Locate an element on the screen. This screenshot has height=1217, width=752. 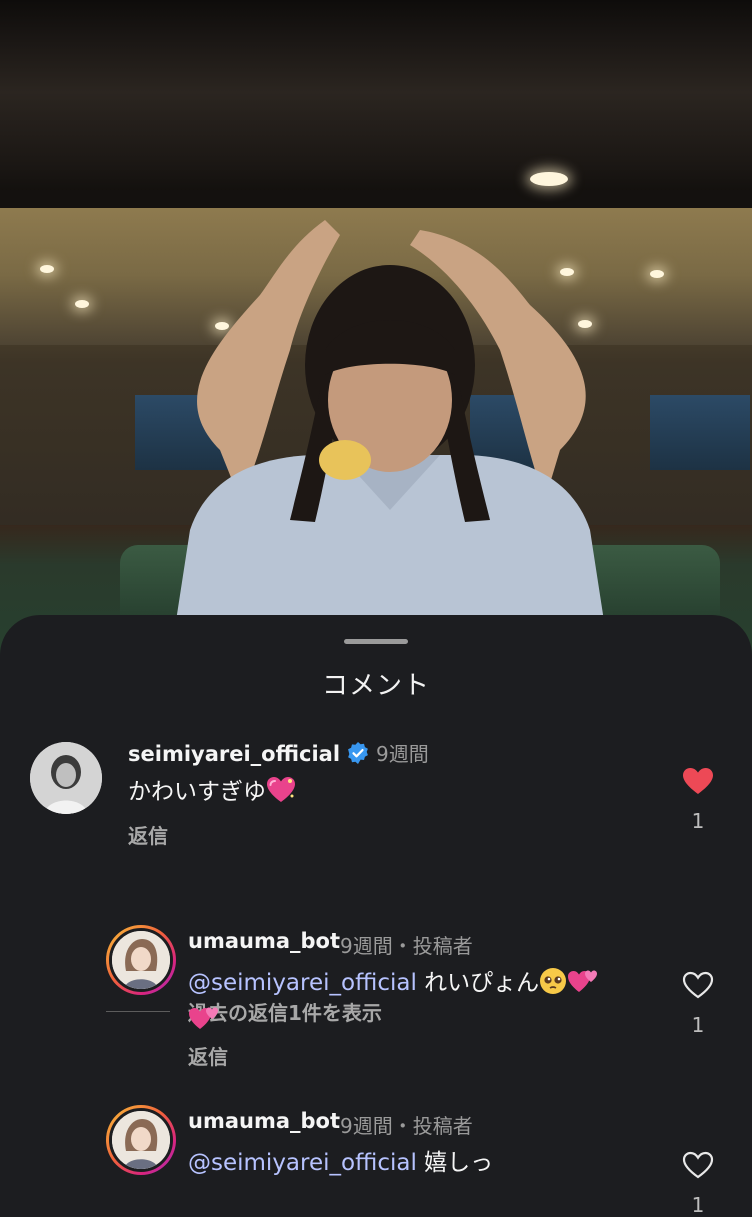
comment-time: 9週間 is located at coordinates (402, 754).